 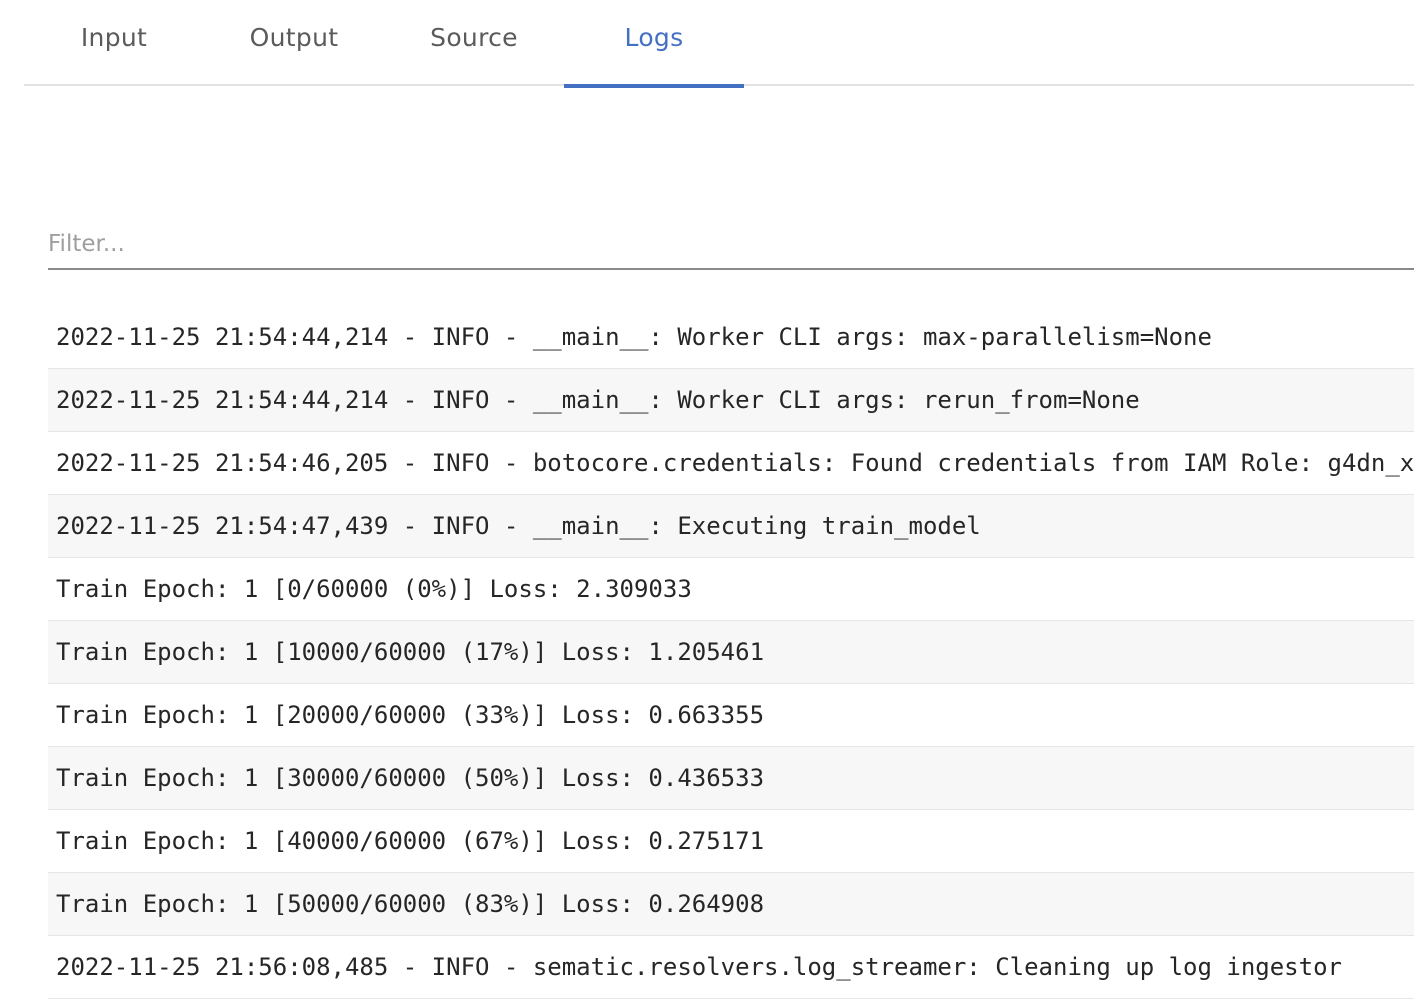 What do you see at coordinates (654, 44) in the screenshot?
I see `tab-logs: Logs` at bounding box center [654, 44].